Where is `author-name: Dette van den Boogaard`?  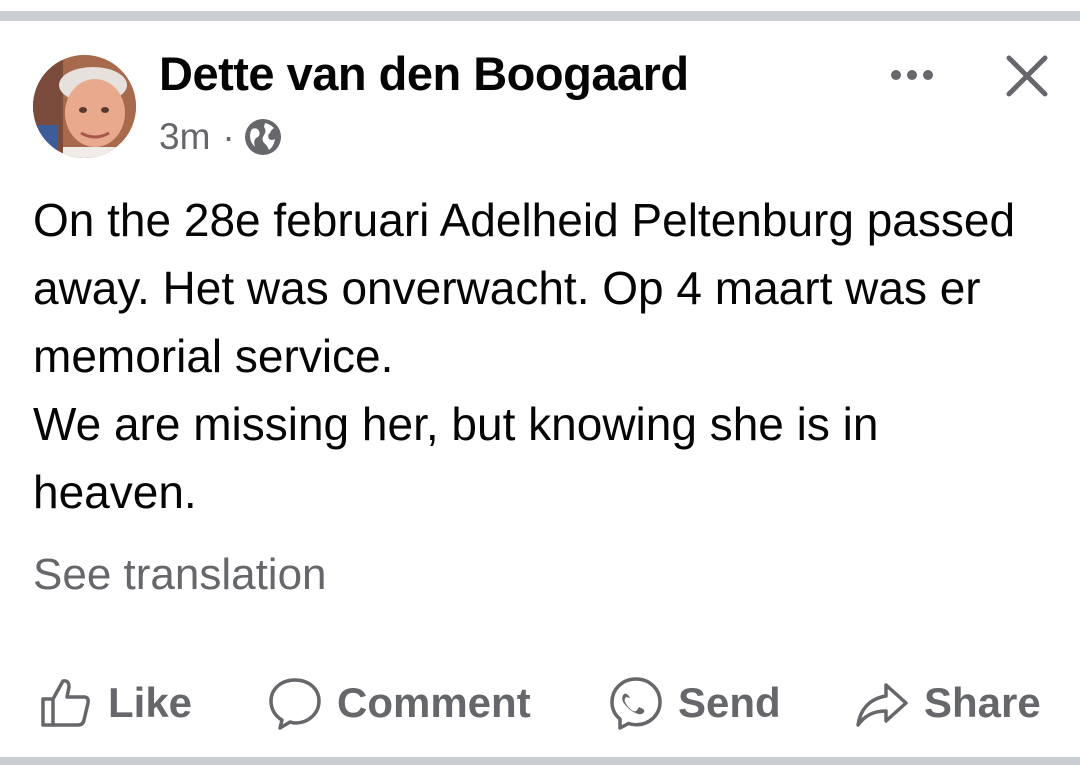 author-name: Dette van den Boogaard is located at coordinates (424, 73).